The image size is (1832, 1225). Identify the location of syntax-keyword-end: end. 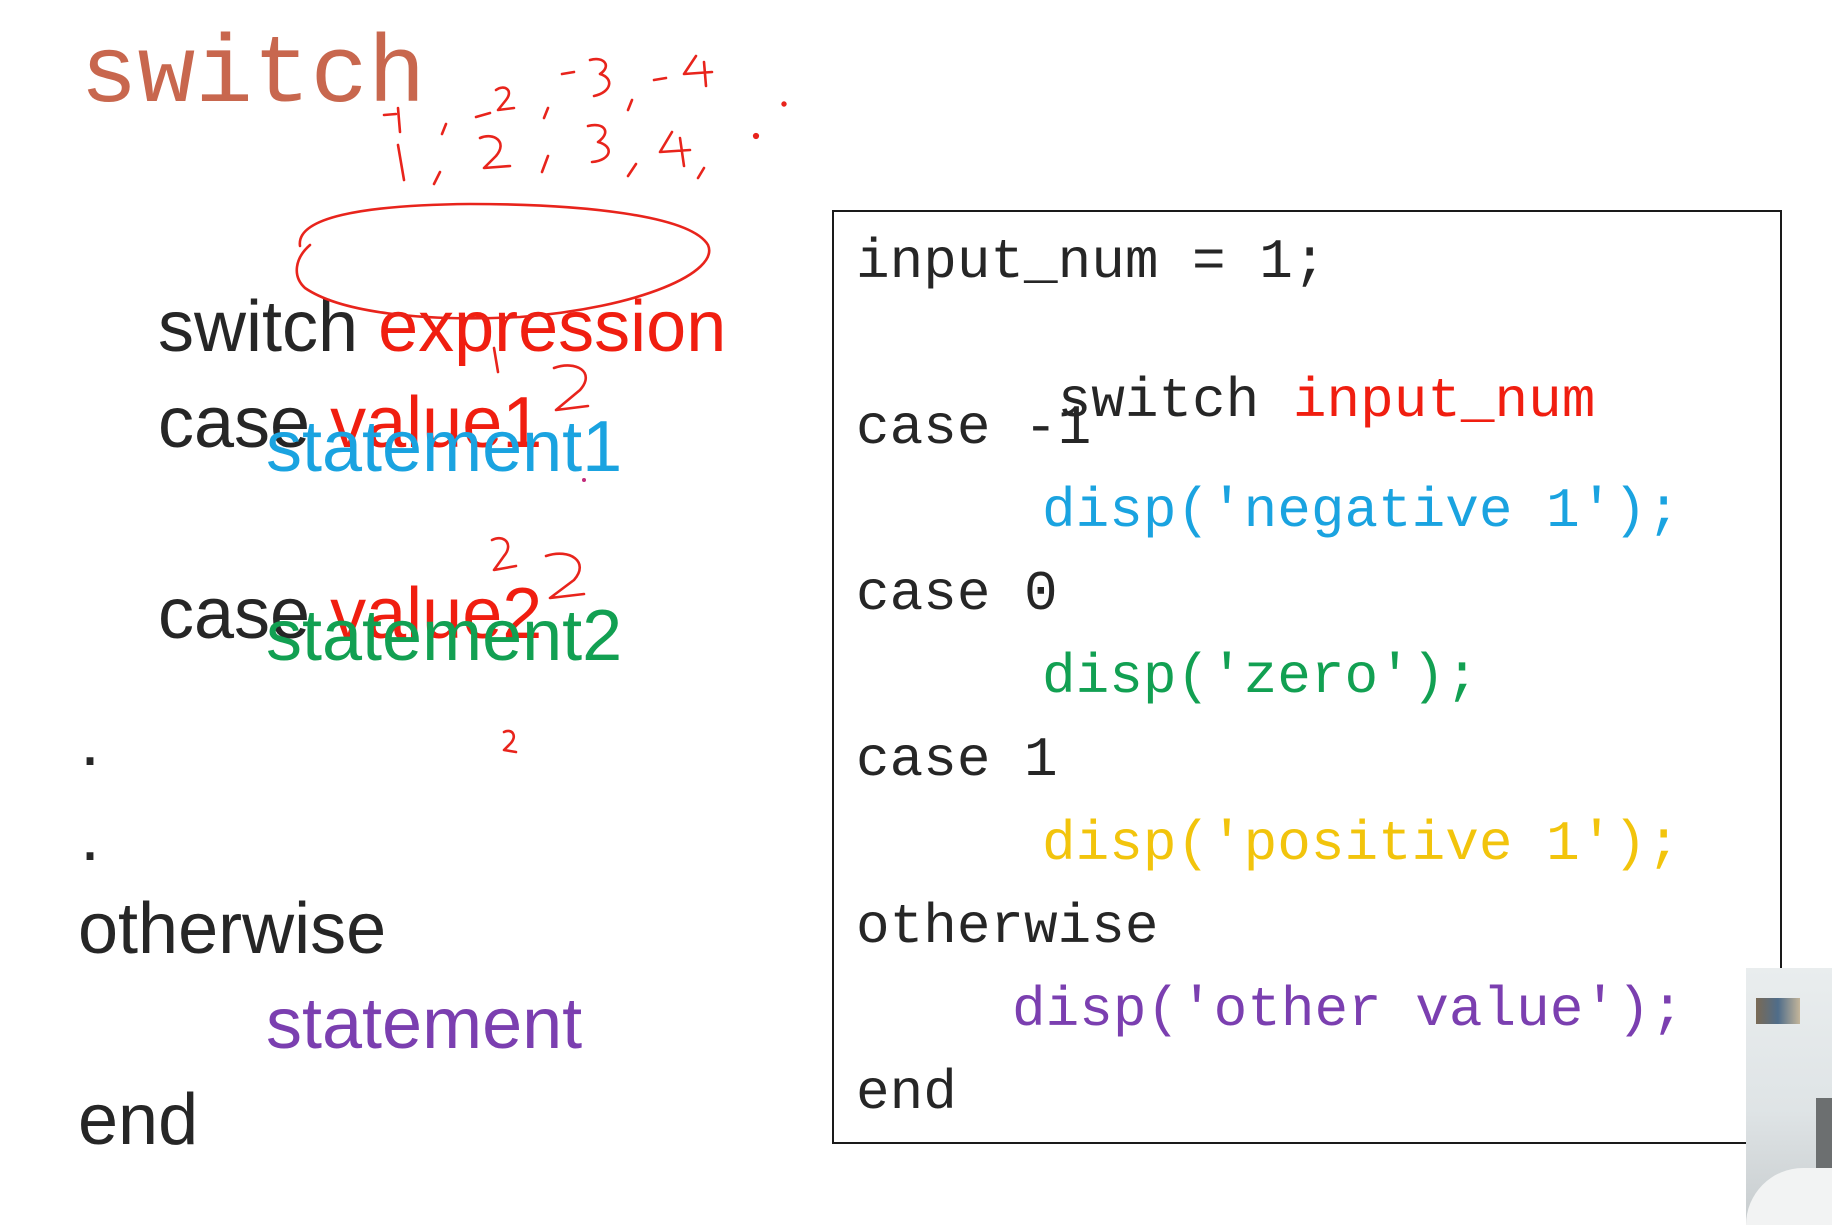
(138, 1120).